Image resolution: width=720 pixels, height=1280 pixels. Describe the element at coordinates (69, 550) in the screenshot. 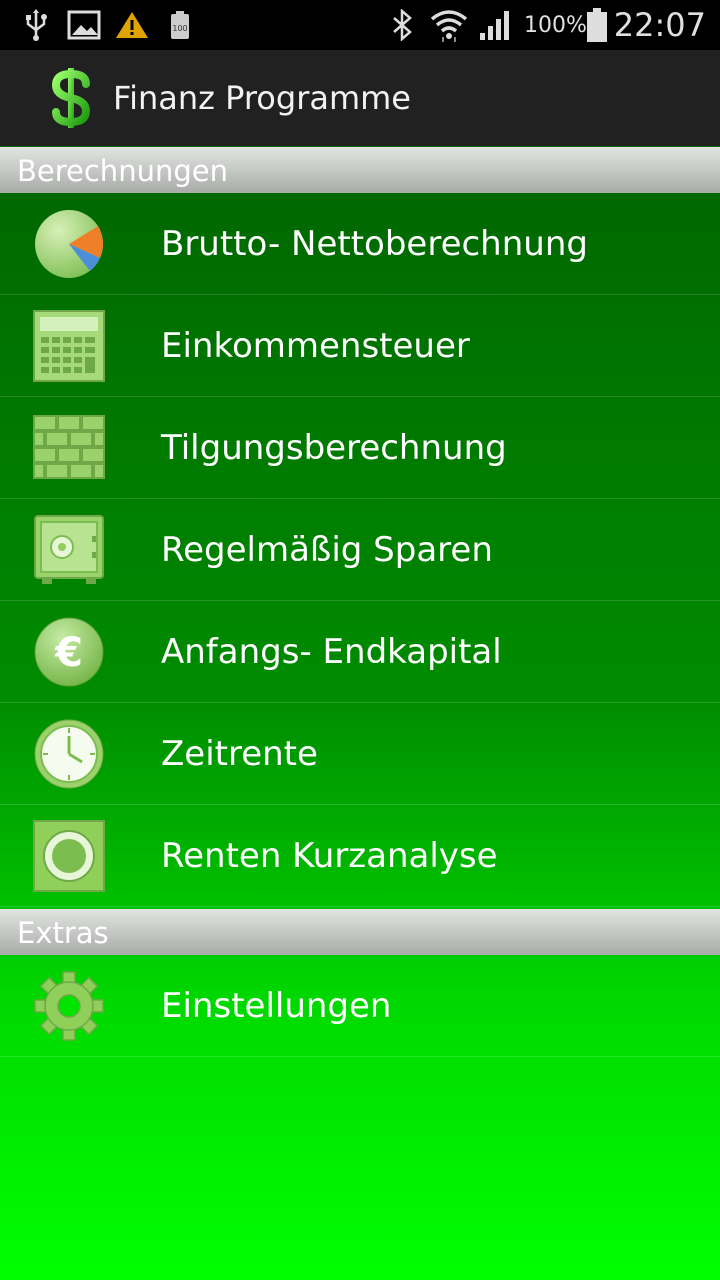

I see `safe-icon` at that location.